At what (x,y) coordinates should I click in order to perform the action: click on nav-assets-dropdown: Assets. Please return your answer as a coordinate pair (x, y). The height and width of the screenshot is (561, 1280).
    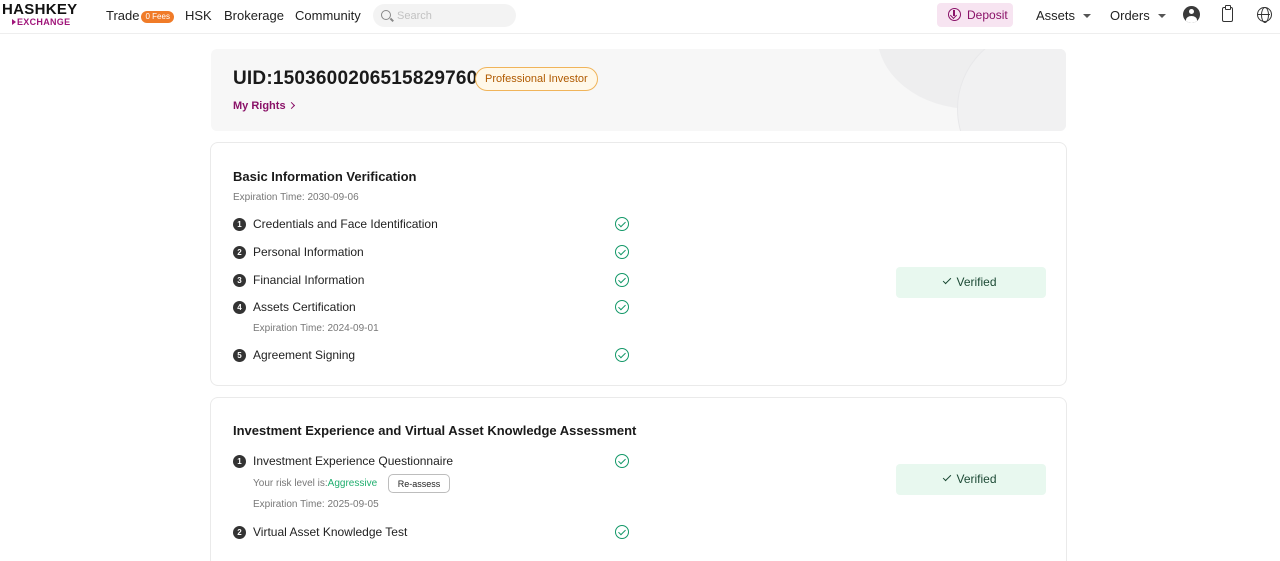
    Looking at the image, I should click on (1064, 16).